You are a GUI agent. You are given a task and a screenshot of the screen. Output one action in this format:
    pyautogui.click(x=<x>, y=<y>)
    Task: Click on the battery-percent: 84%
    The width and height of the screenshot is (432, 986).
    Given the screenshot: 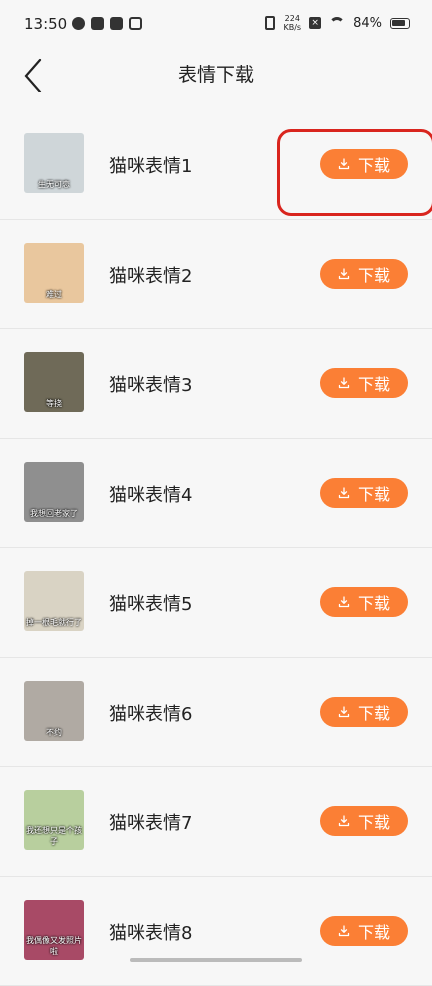 What is the action you would take?
    pyautogui.click(x=367, y=23)
    